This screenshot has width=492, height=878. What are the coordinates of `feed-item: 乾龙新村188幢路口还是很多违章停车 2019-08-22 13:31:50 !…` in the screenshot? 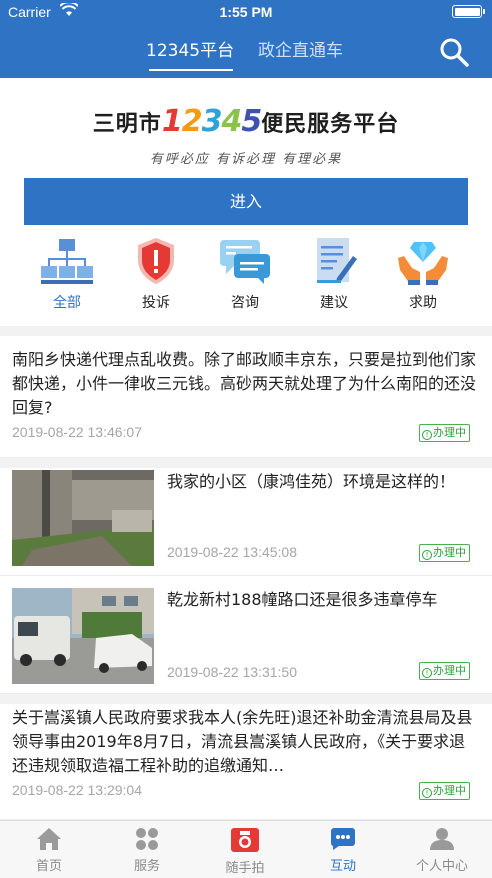 It's located at (246, 635).